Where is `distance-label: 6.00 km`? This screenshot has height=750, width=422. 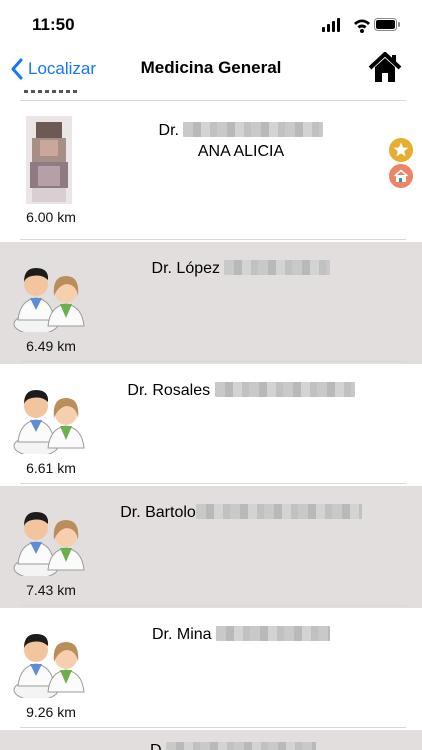 distance-label: 6.00 km is located at coordinates (51, 217).